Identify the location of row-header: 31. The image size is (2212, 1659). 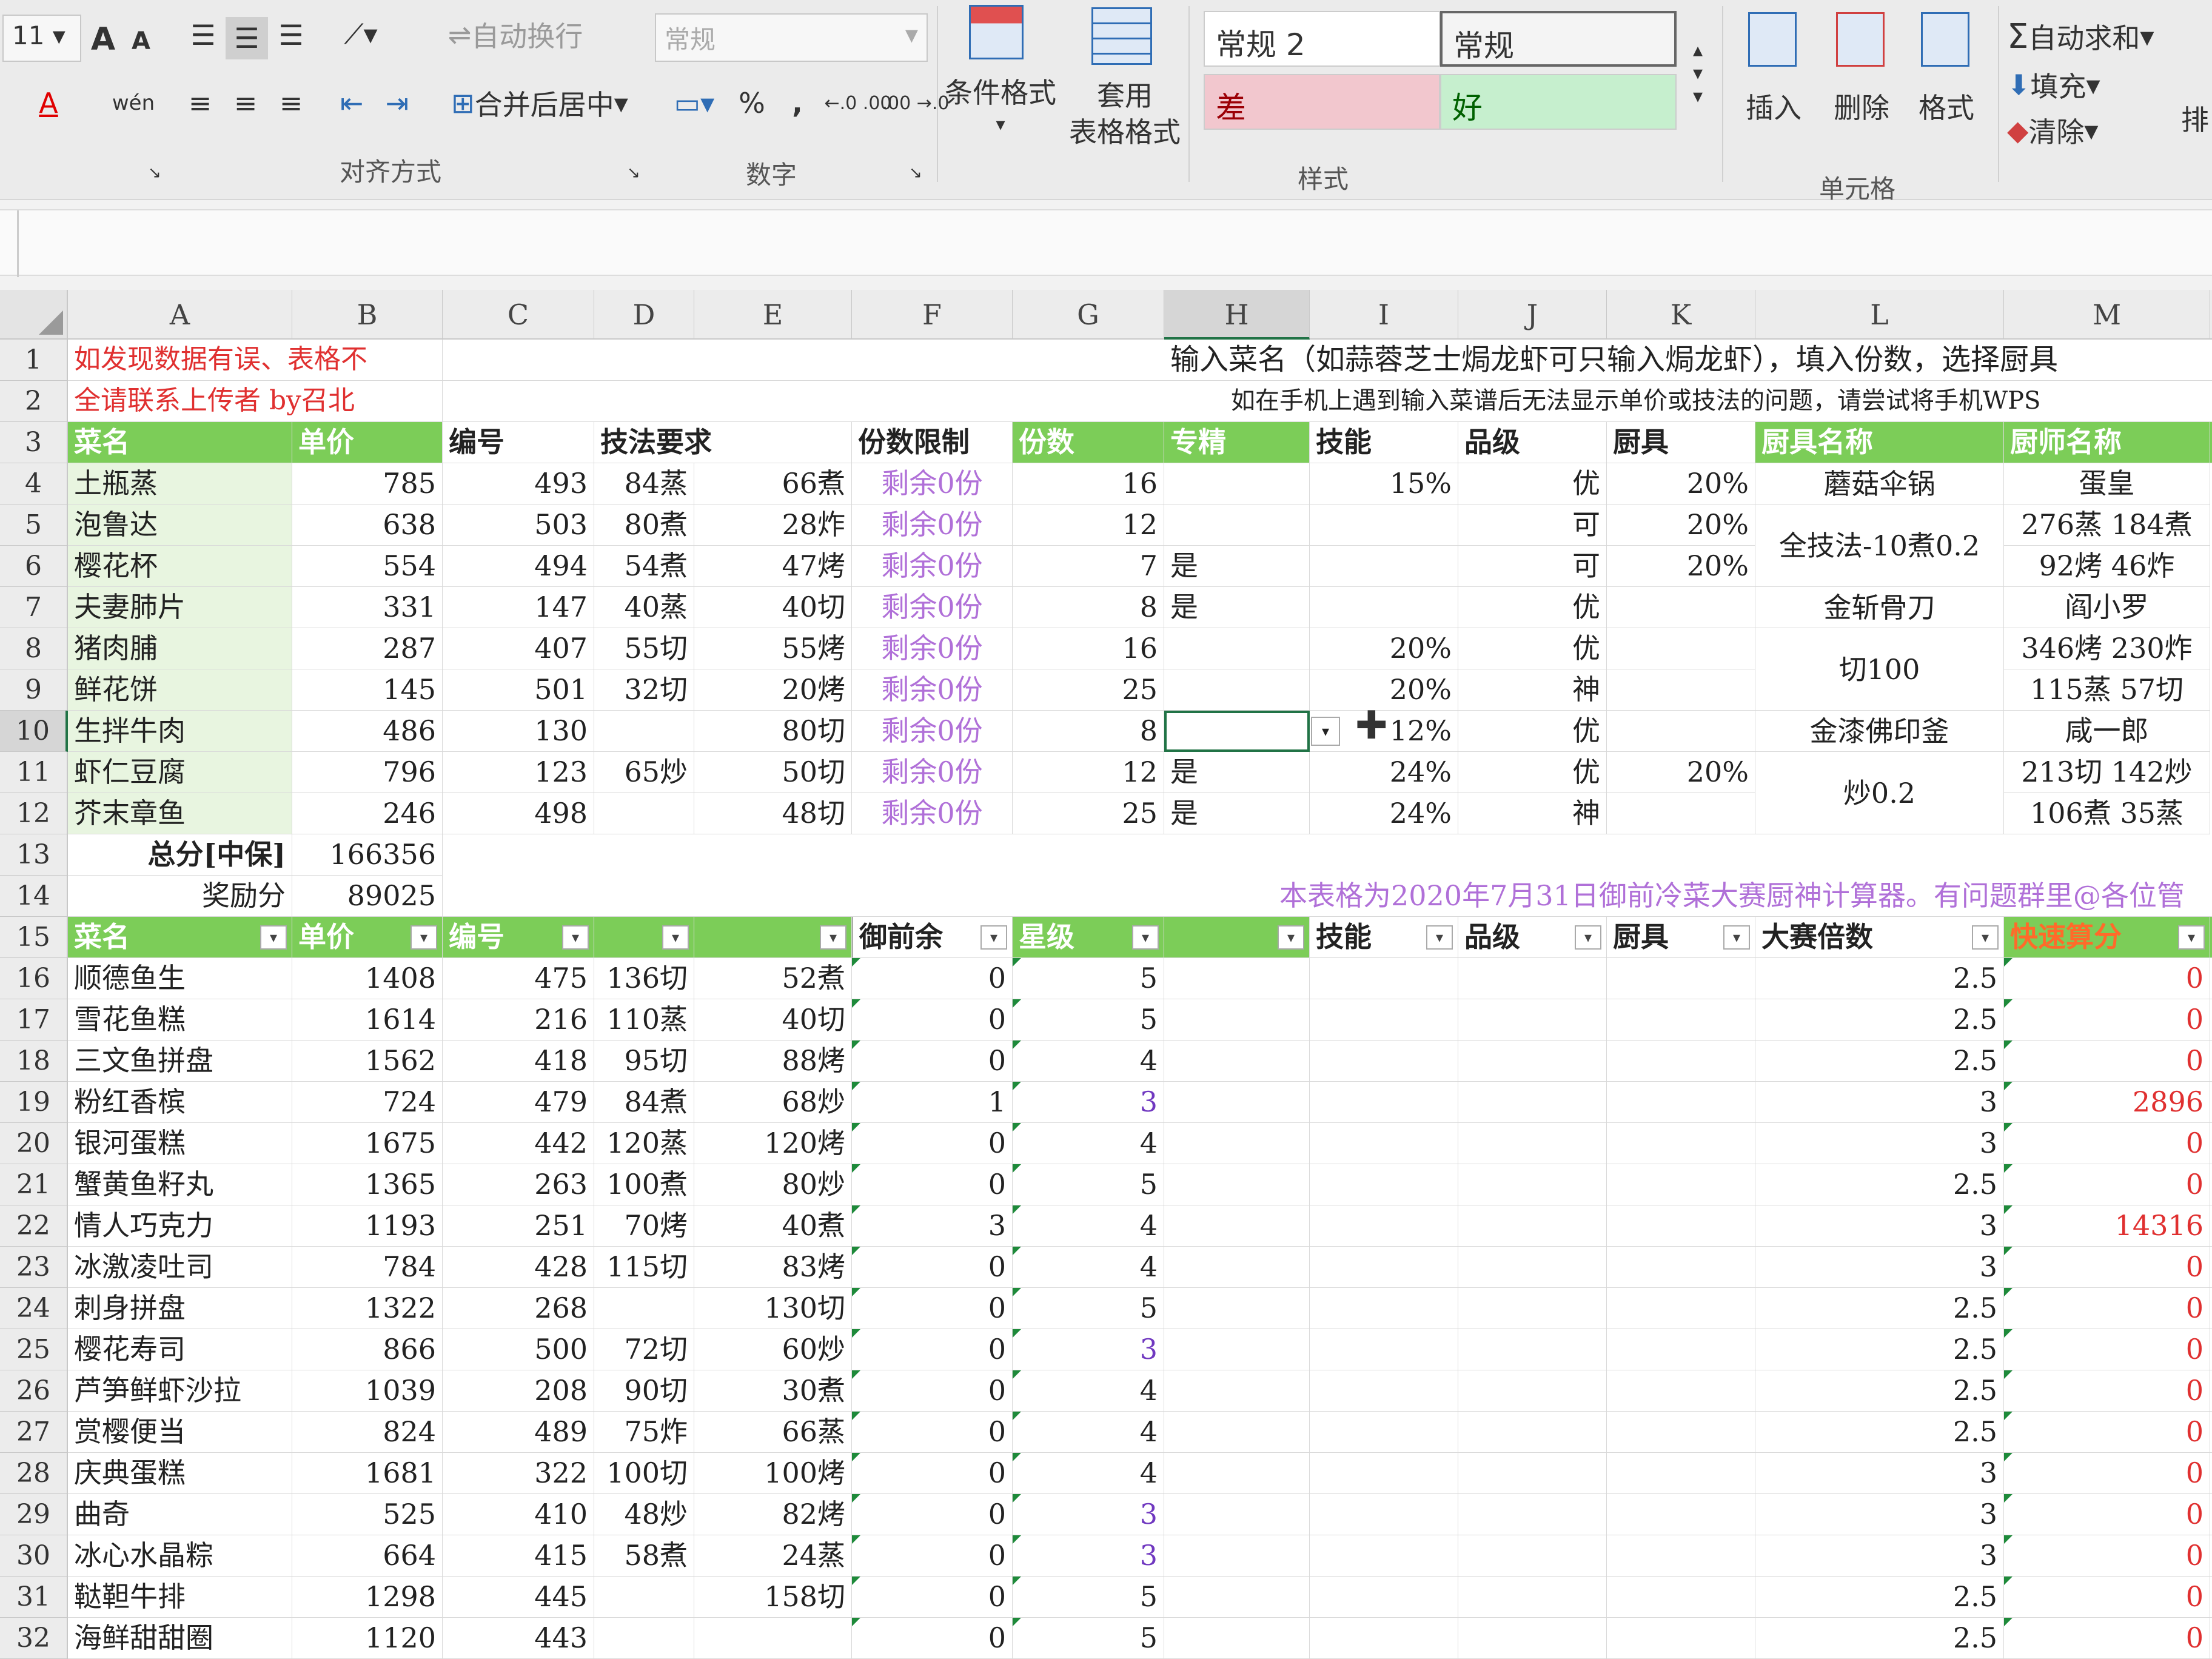
(34, 1597).